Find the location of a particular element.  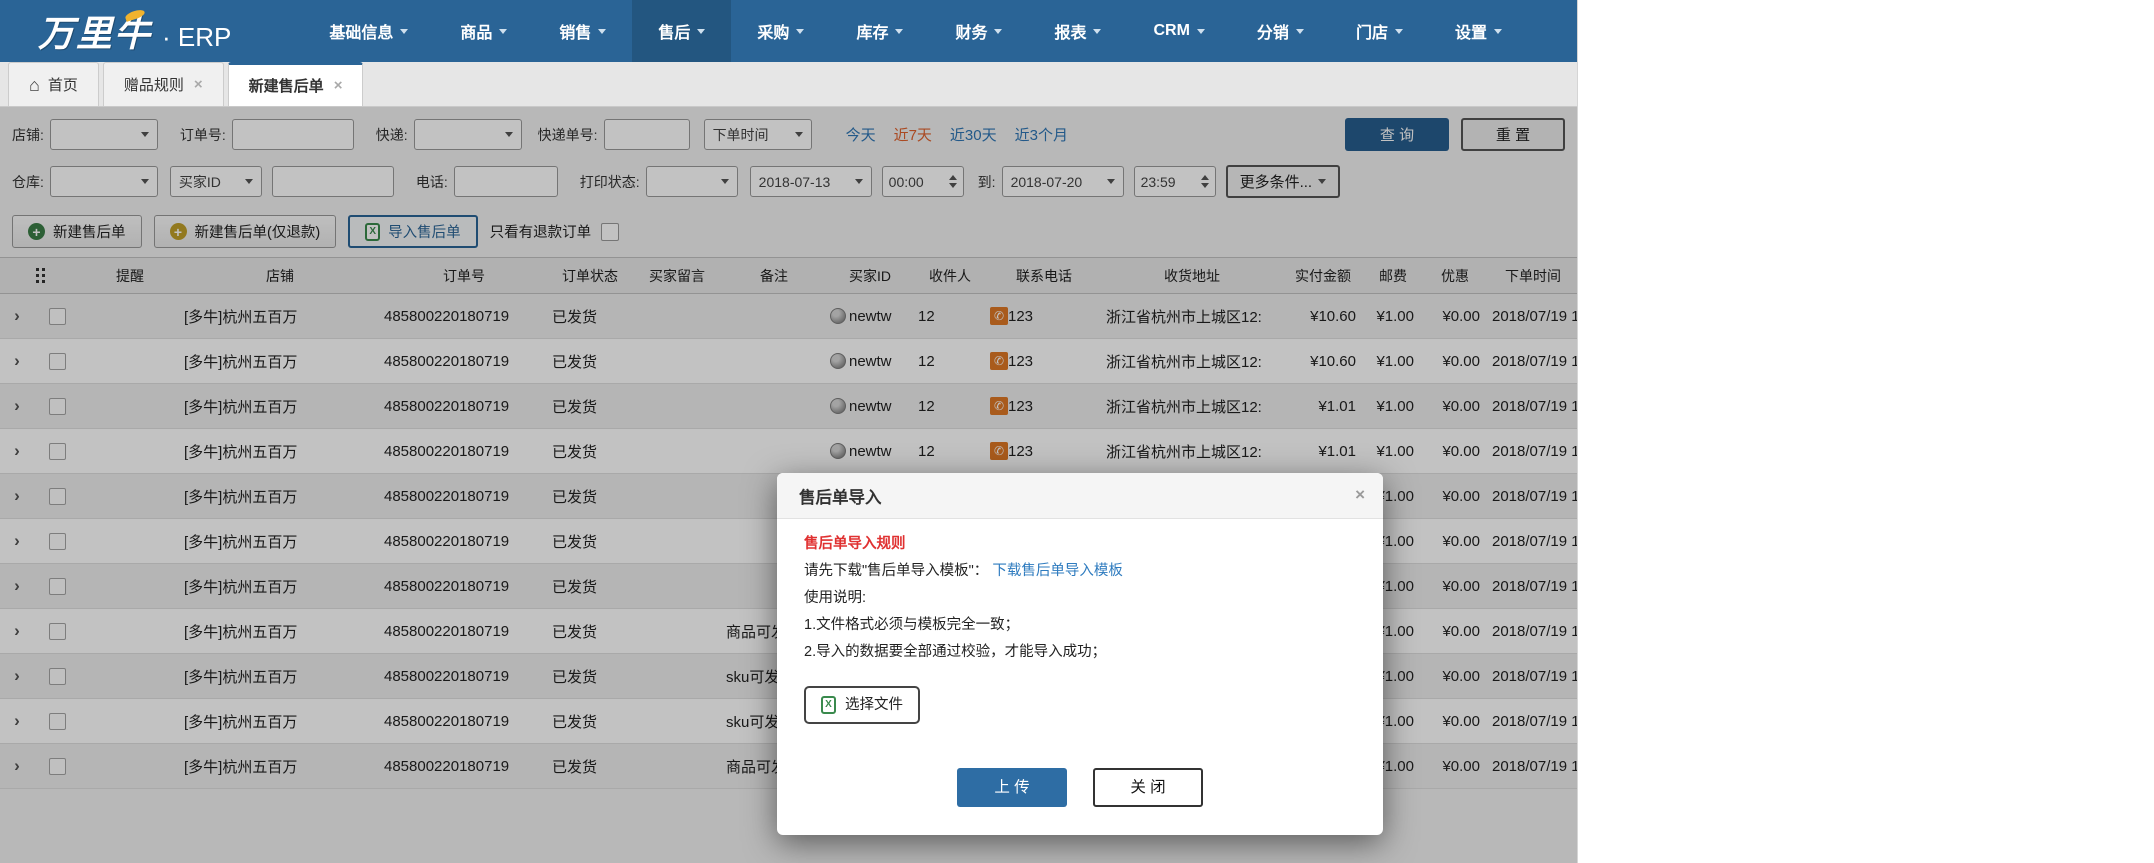

choose-file-label: 选择文件 is located at coordinates (874, 704).